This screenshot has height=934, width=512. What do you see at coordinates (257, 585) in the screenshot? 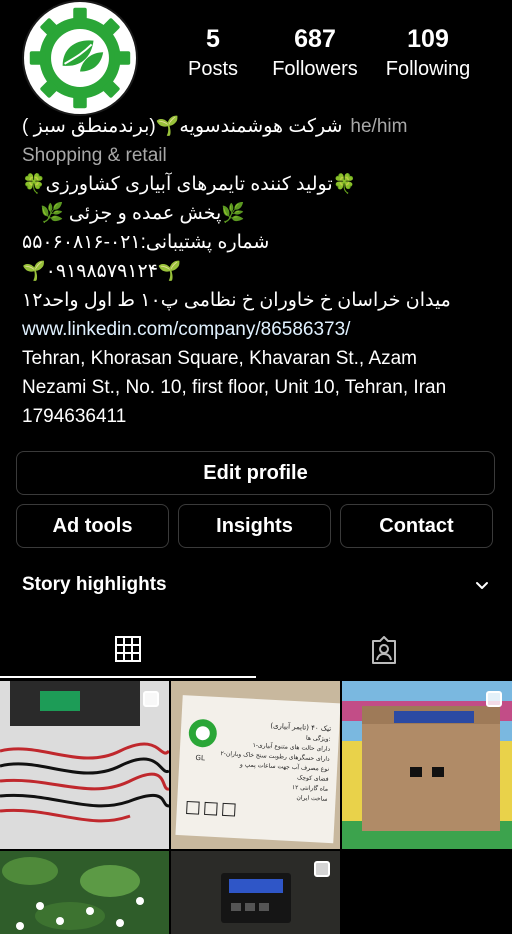
I see `story-highlights-header: Story highlights` at bounding box center [257, 585].